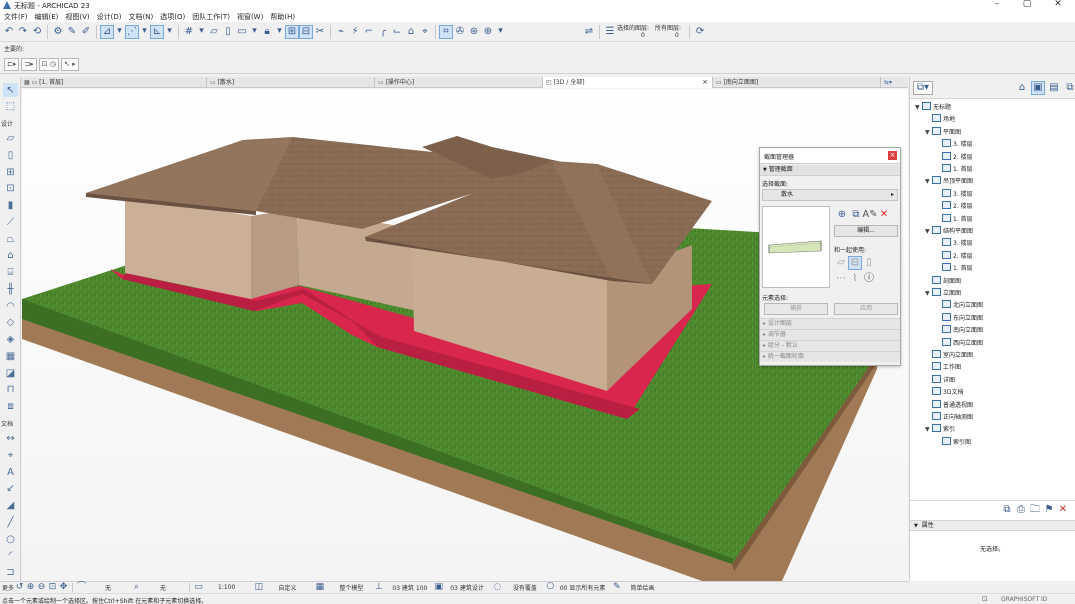 The image size is (1075, 604). I want to click on zoom-out-icon: ⊖, so click(41, 587).